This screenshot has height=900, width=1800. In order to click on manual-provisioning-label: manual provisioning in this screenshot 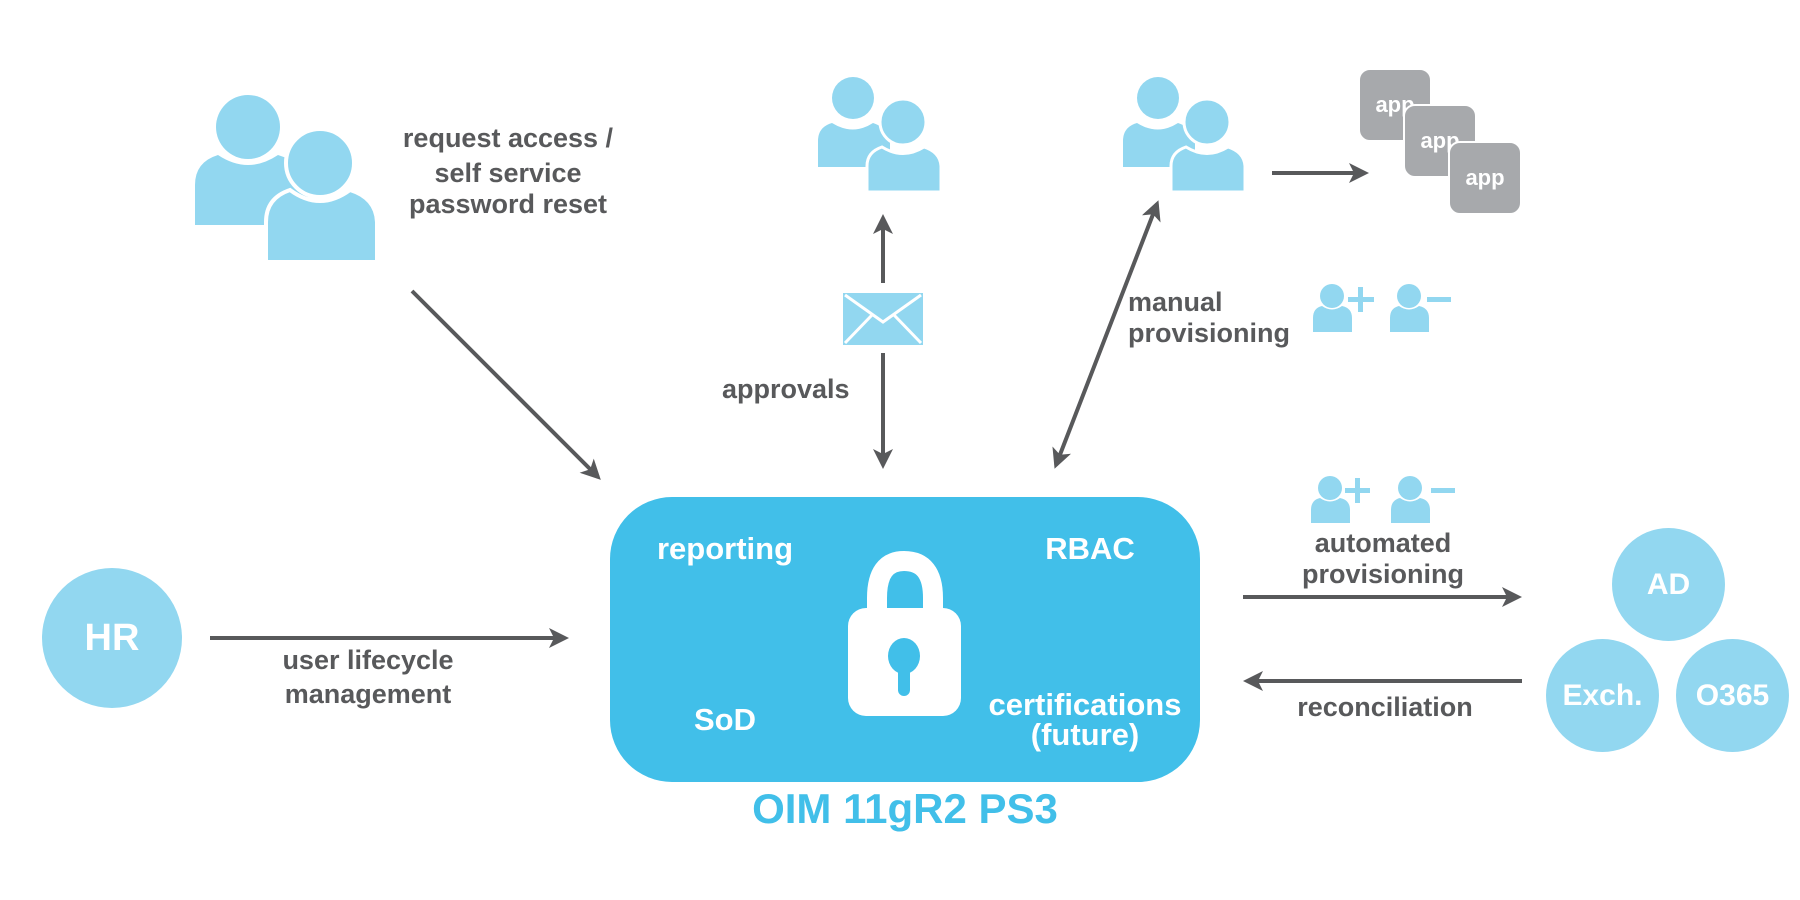, I will do `click(1209, 318)`.